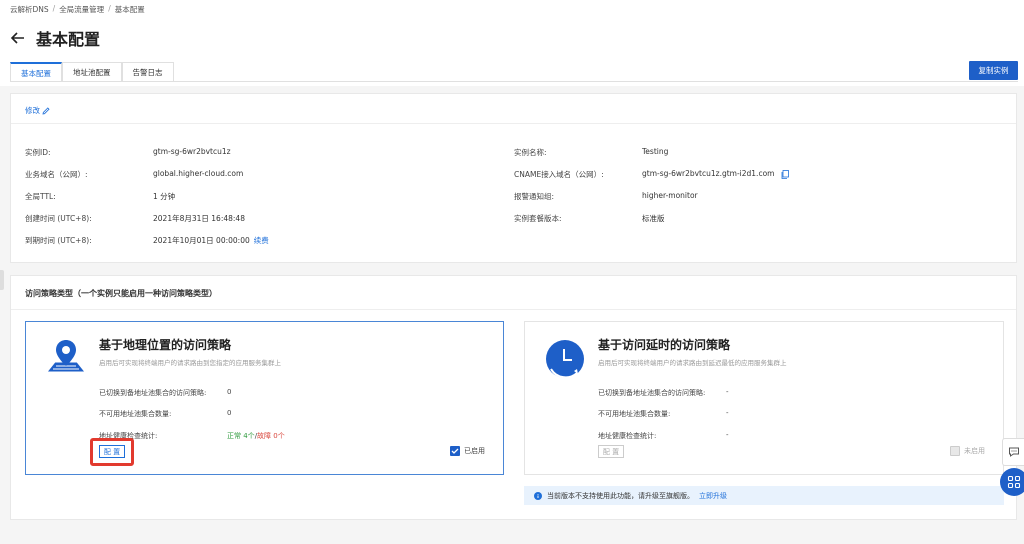 The height and width of the screenshot is (544, 1024). What do you see at coordinates (538, 495) in the screenshot?
I see `info-icon` at bounding box center [538, 495].